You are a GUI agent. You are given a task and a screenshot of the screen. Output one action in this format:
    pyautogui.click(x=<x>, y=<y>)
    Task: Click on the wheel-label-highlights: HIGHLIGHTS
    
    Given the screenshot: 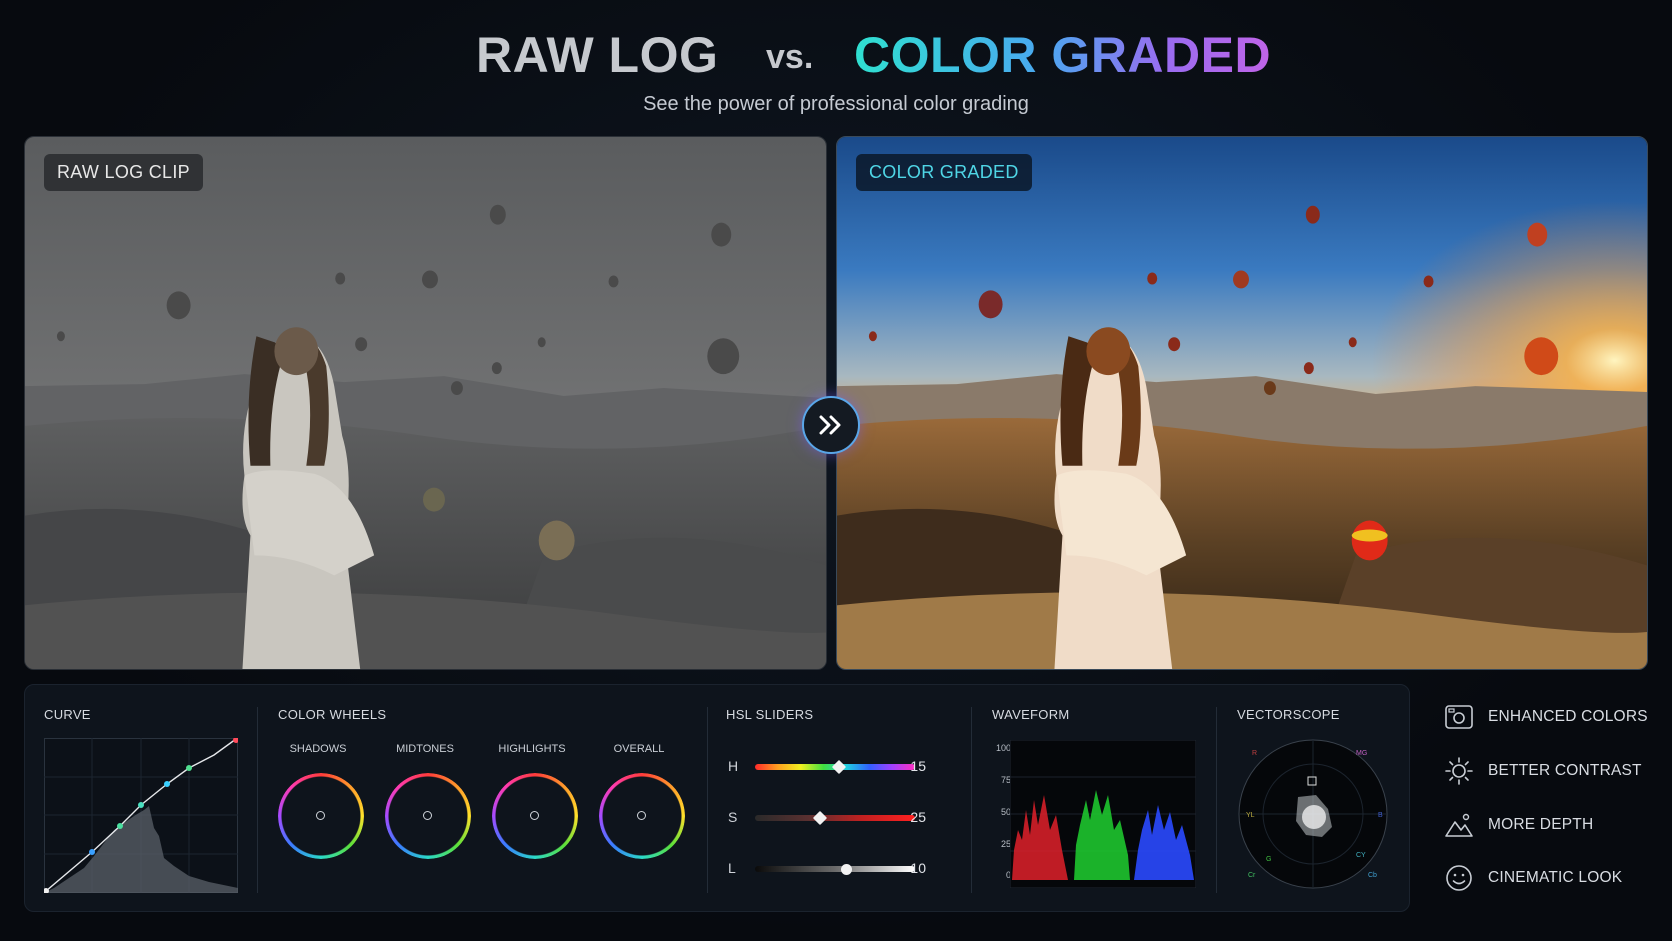 What is the action you would take?
    pyautogui.click(x=532, y=749)
    